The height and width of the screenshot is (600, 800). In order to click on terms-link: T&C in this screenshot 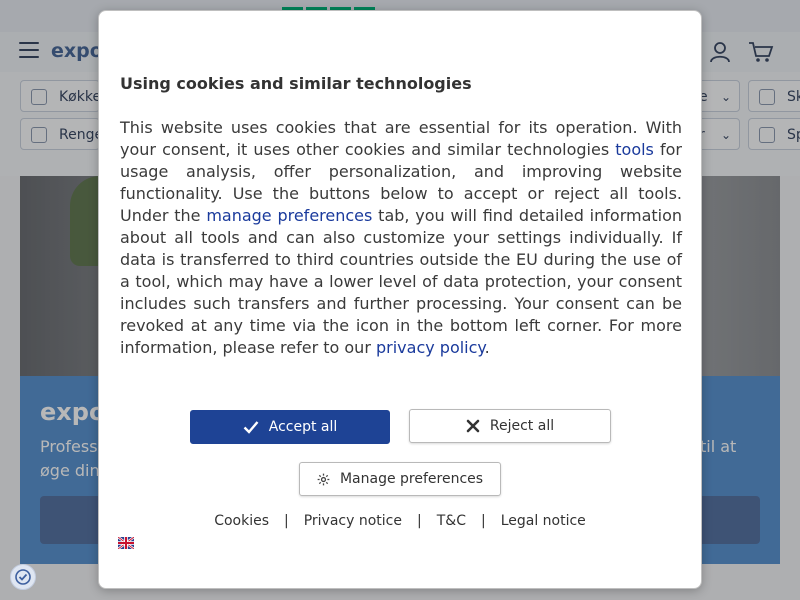, I will do `click(451, 521)`.